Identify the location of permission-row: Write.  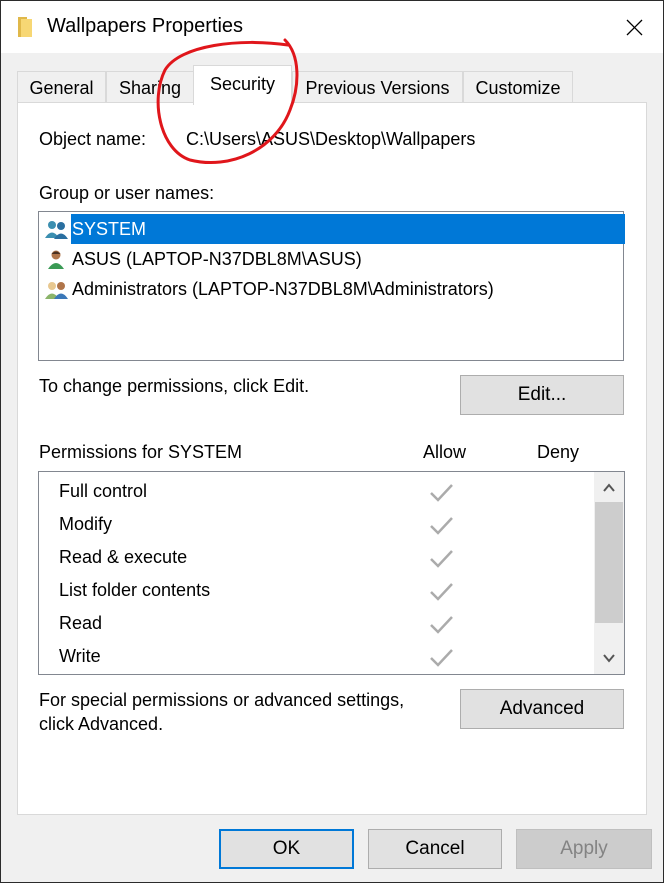
(316, 658).